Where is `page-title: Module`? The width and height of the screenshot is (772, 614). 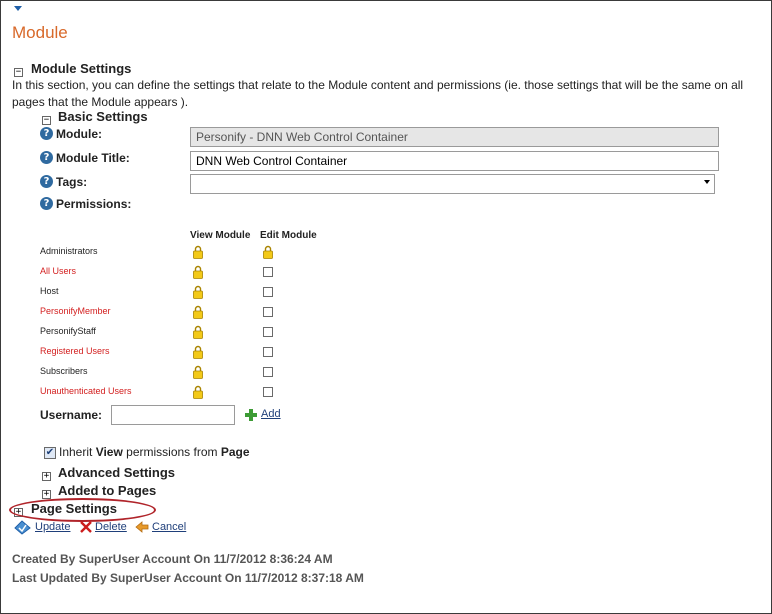 page-title: Module is located at coordinates (40, 32).